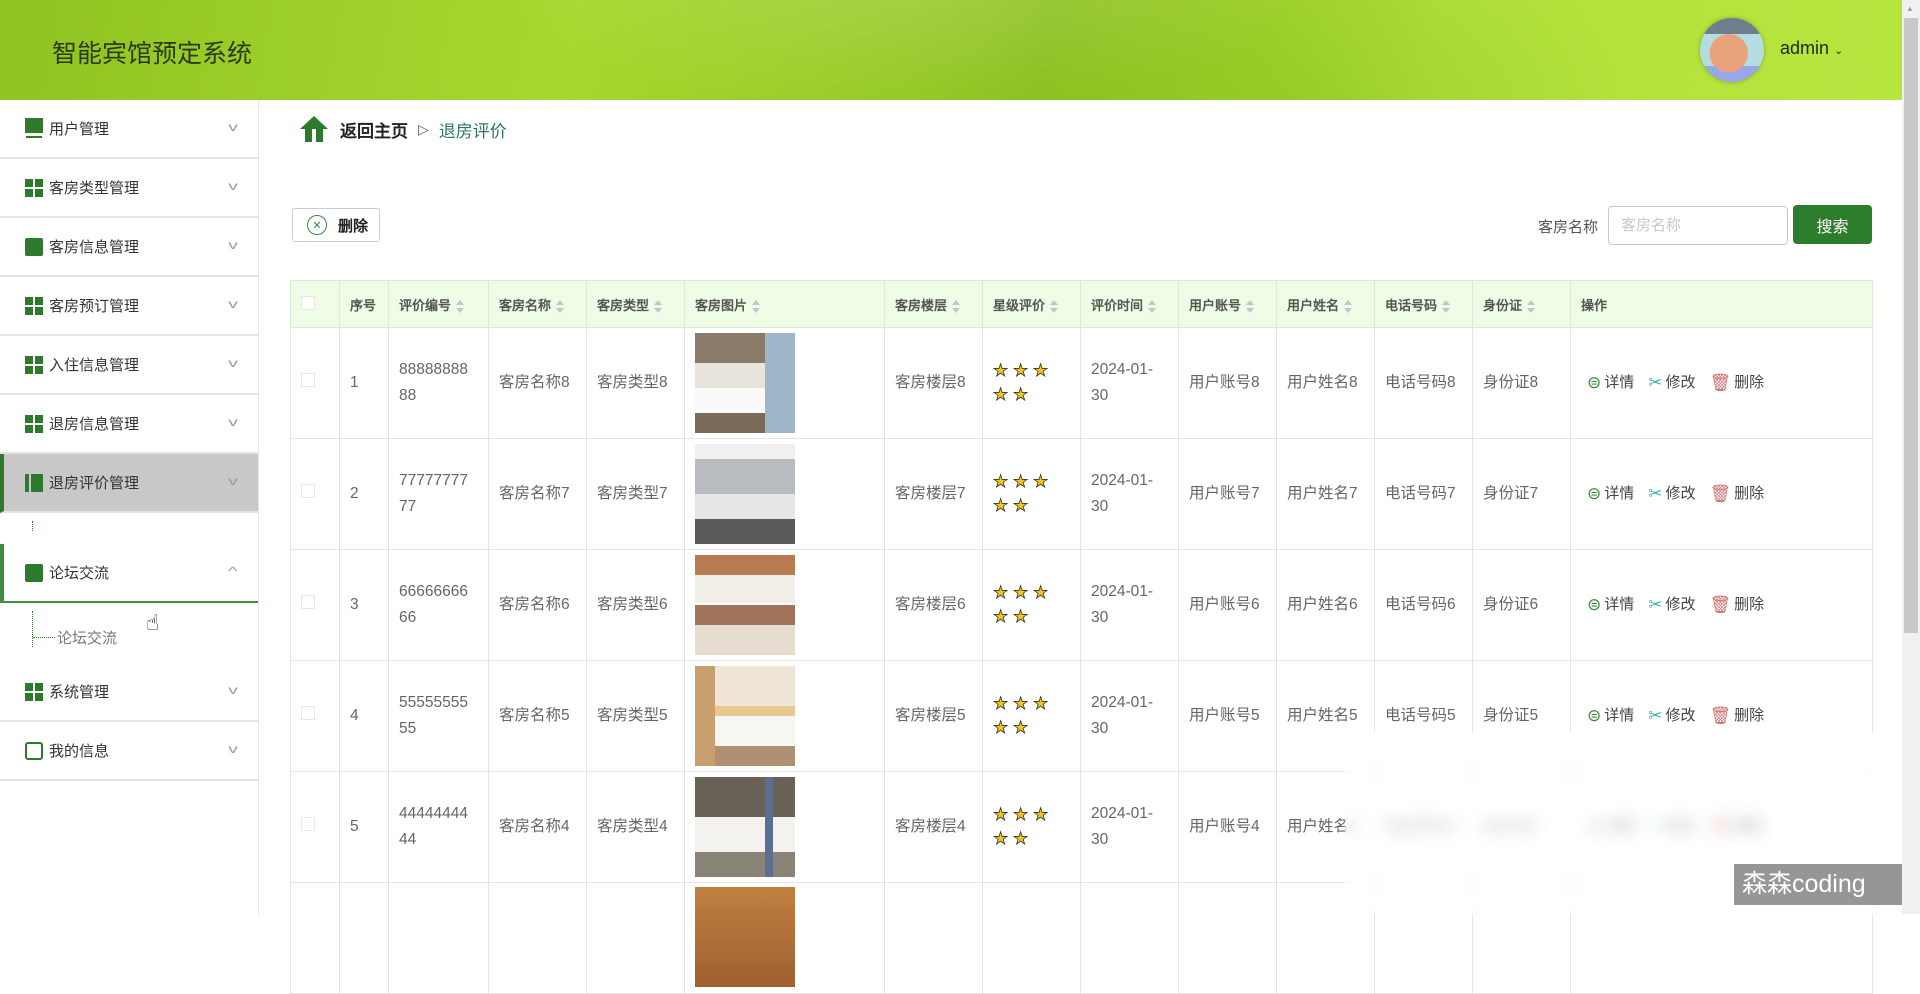  What do you see at coordinates (1026, 716) in the screenshot?
I see `star-rating: ★ ★ ★ ★ ★` at bounding box center [1026, 716].